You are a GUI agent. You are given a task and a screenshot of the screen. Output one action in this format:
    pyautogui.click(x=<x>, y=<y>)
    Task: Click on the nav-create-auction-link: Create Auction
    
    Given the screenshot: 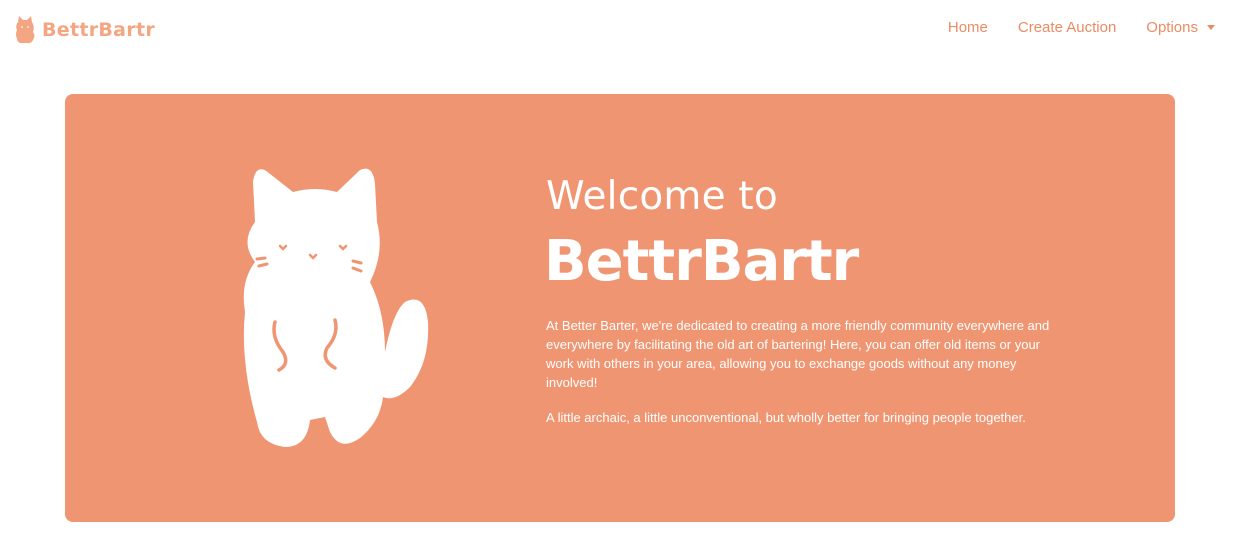 What is the action you would take?
    pyautogui.click(x=1067, y=27)
    